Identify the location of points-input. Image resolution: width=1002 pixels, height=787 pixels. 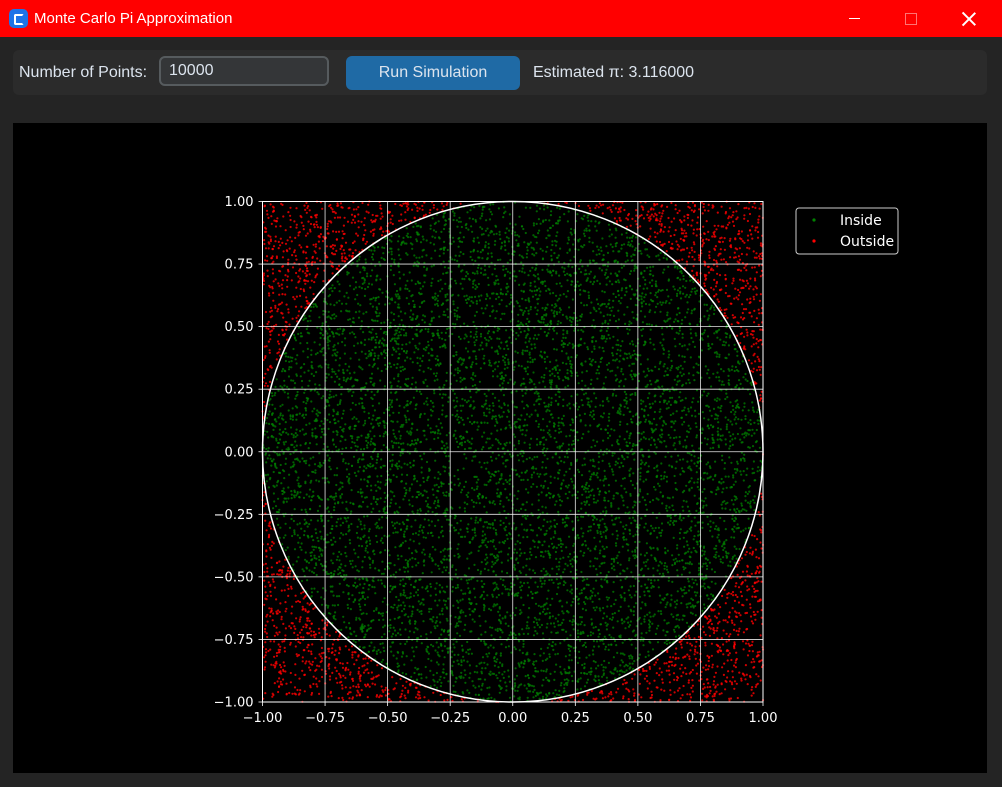
(244, 71).